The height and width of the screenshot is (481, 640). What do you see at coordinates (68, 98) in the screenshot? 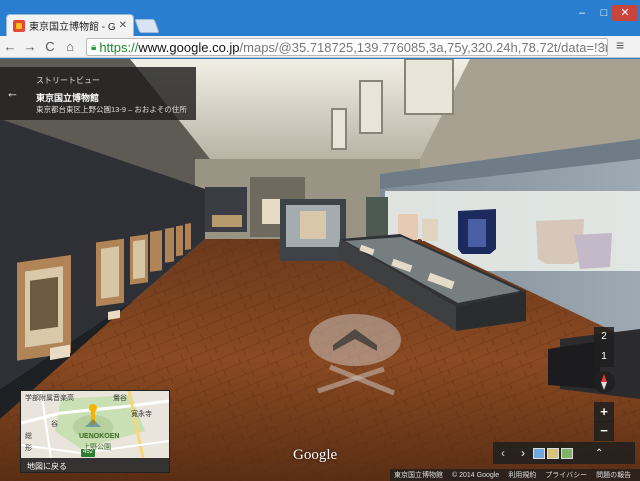
I see `place-name: 東京国立博物館` at bounding box center [68, 98].